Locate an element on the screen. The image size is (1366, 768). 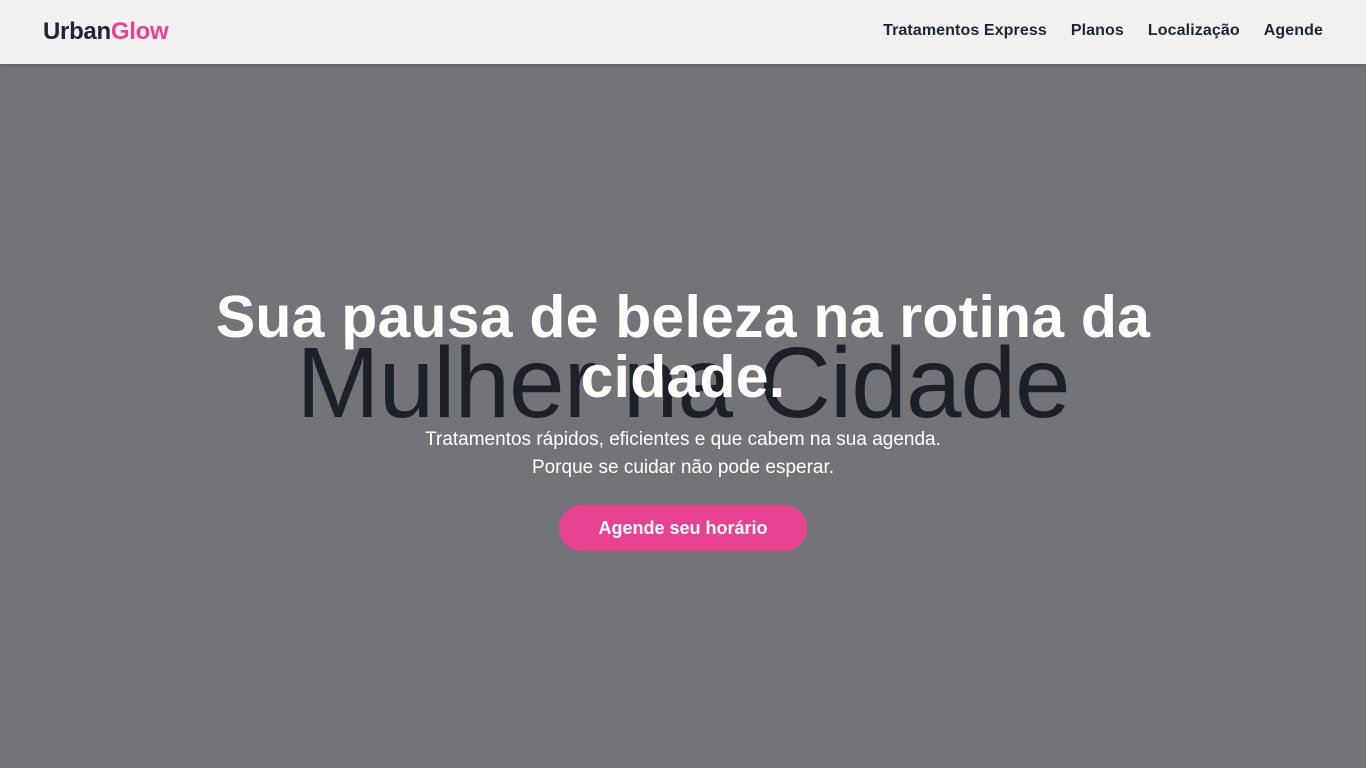
nav-link-planos: Planos is located at coordinates (1097, 30).